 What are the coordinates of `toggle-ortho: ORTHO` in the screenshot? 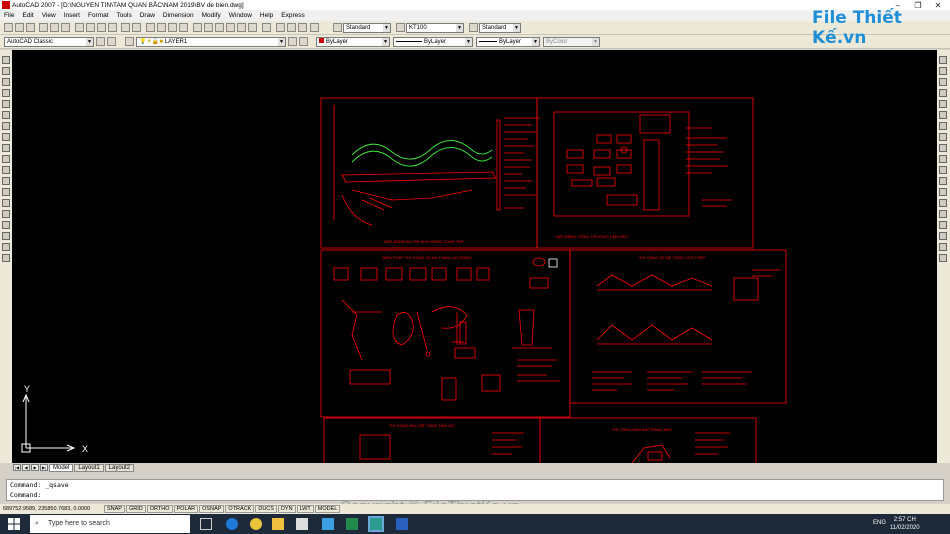 It's located at (159, 509).